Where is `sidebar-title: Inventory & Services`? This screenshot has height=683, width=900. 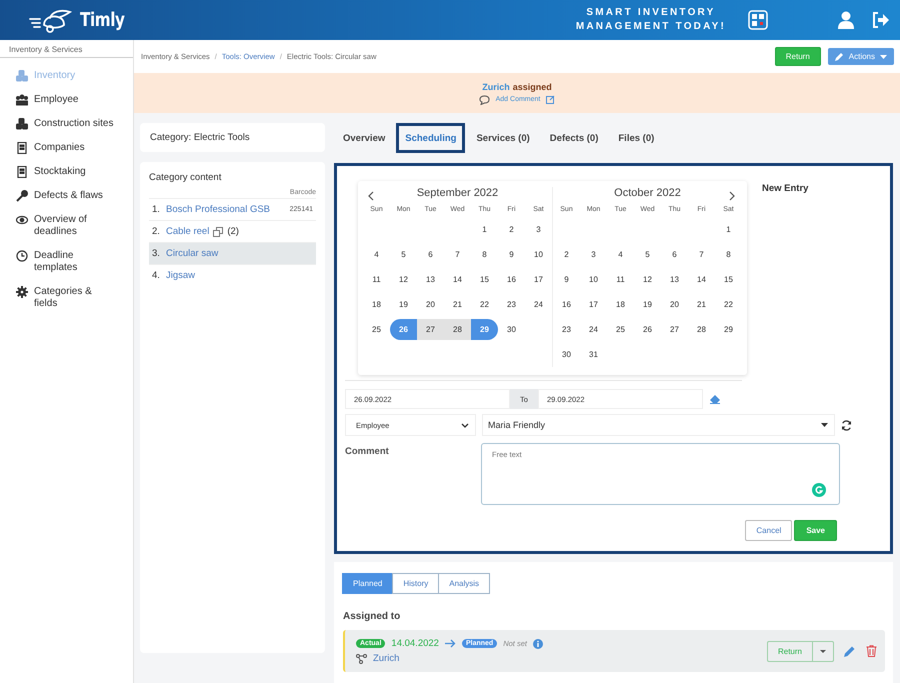
sidebar-title: Inventory & Services is located at coordinates (66, 49).